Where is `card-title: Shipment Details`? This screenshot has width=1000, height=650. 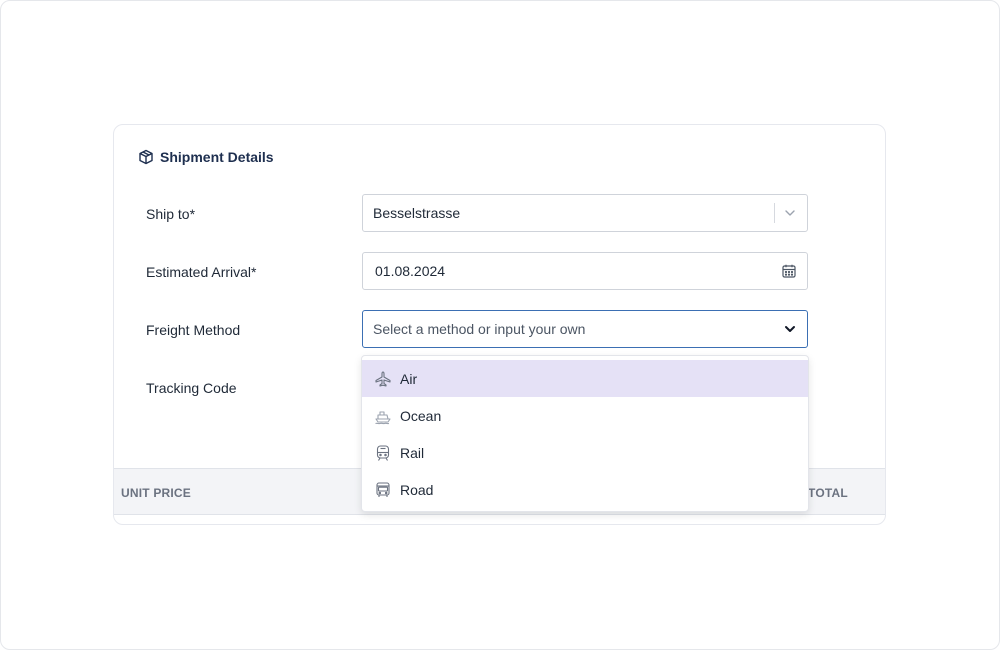 card-title: Shipment Details is located at coordinates (217, 157).